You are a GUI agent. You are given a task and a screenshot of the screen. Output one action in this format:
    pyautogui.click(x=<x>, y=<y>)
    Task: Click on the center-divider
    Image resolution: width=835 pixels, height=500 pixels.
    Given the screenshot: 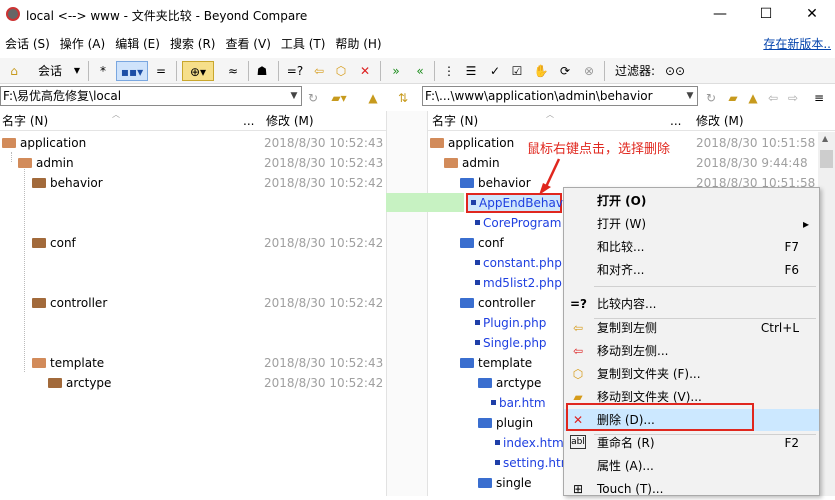 What is the action you would take?
    pyautogui.click(x=407, y=303)
    